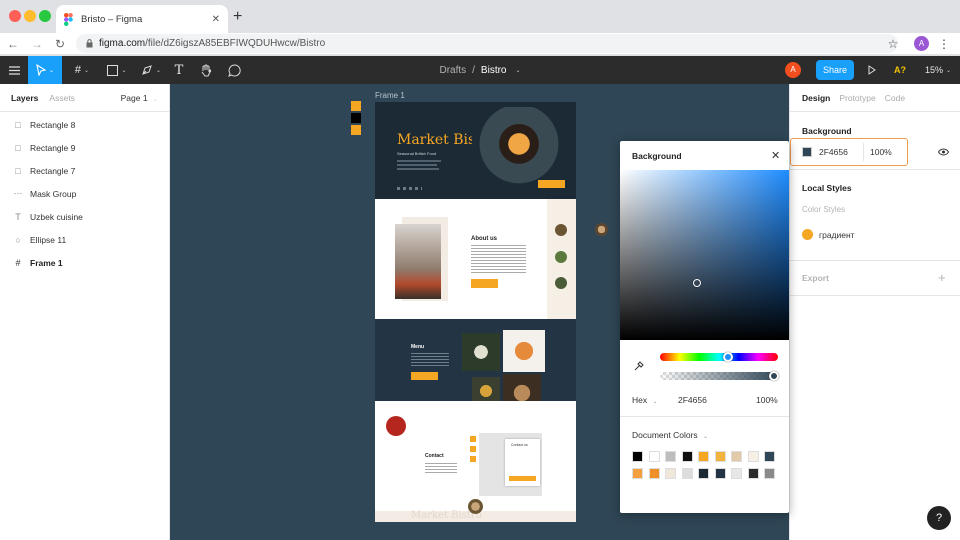  I want to click on background-section: Background 2F4656 100%, so click(875, 141).